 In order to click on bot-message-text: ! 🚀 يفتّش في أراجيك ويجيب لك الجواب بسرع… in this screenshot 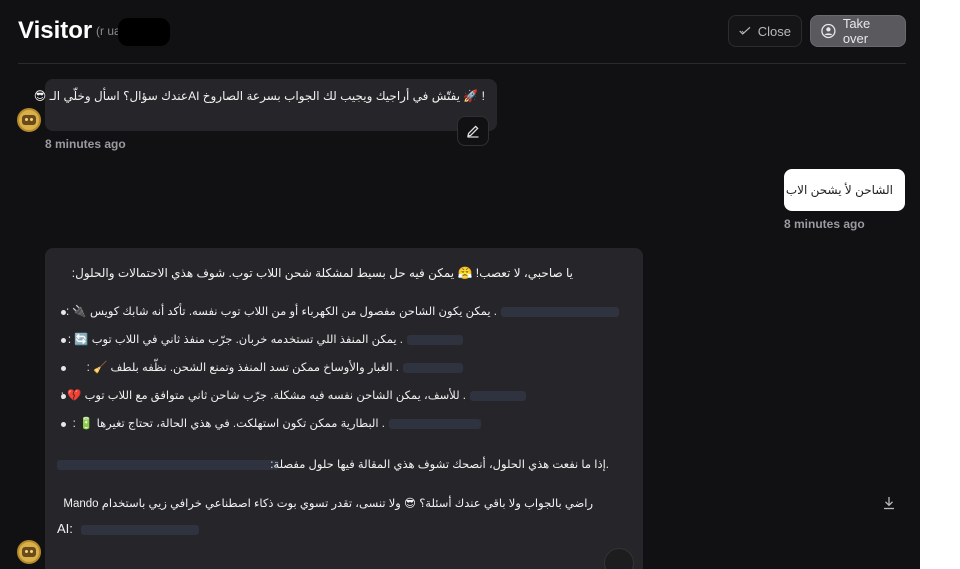, I will do `click(259, 96)`.